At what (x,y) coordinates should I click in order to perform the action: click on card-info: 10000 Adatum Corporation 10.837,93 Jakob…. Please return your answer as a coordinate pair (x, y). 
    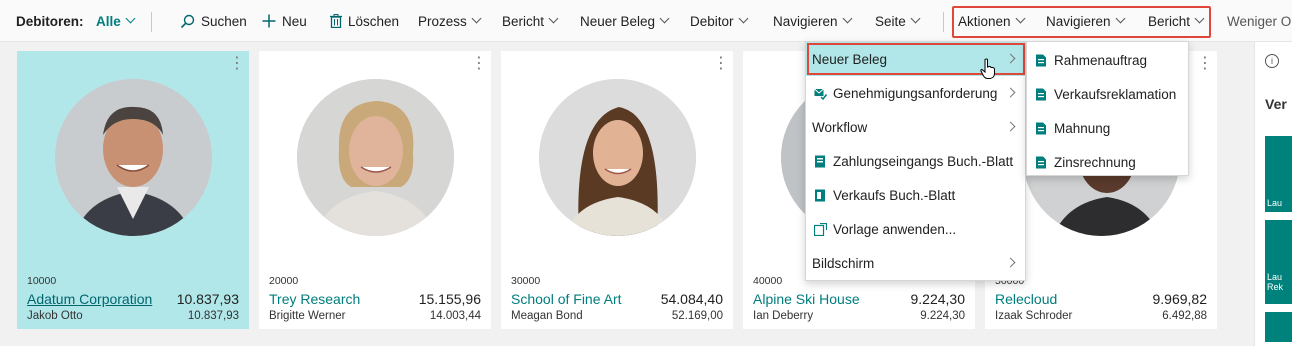
    Looking at the image, I should click on (133, 297).